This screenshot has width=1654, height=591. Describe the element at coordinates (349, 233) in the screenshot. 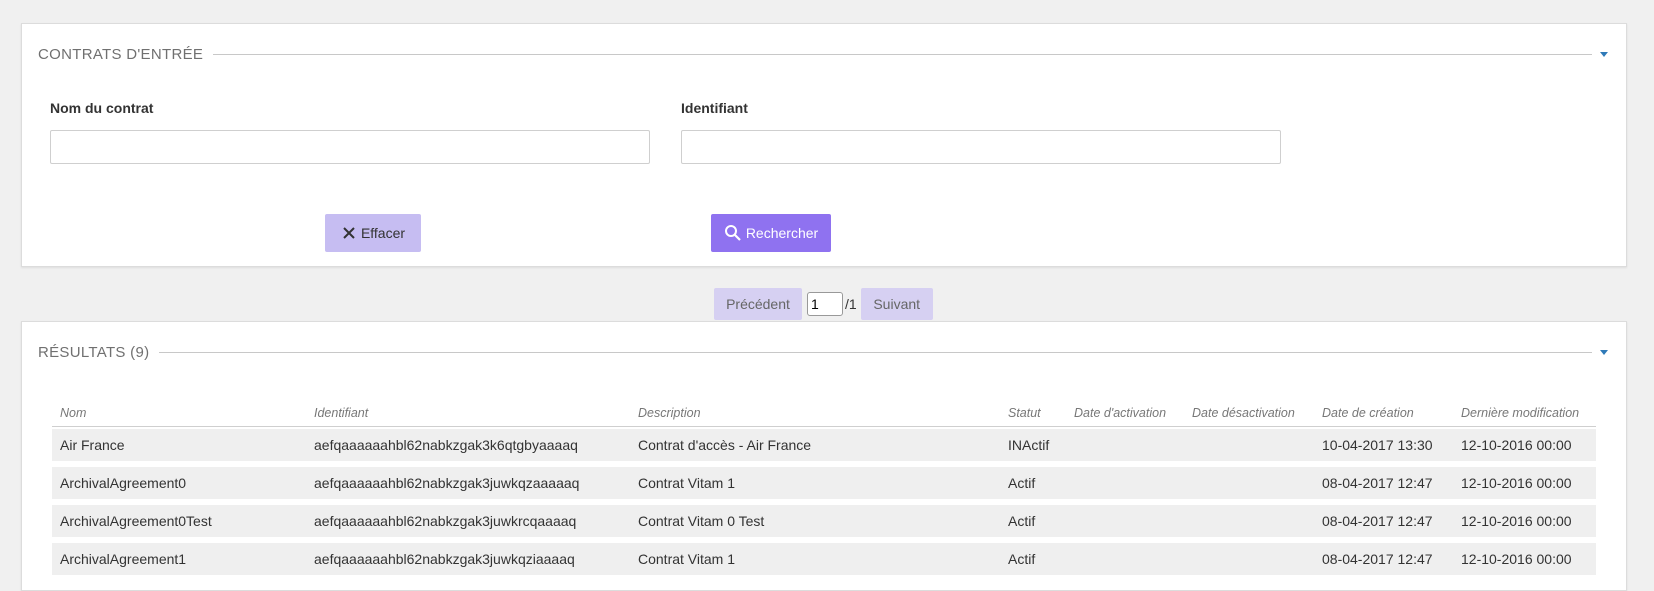

I see `close-icon` at that location.